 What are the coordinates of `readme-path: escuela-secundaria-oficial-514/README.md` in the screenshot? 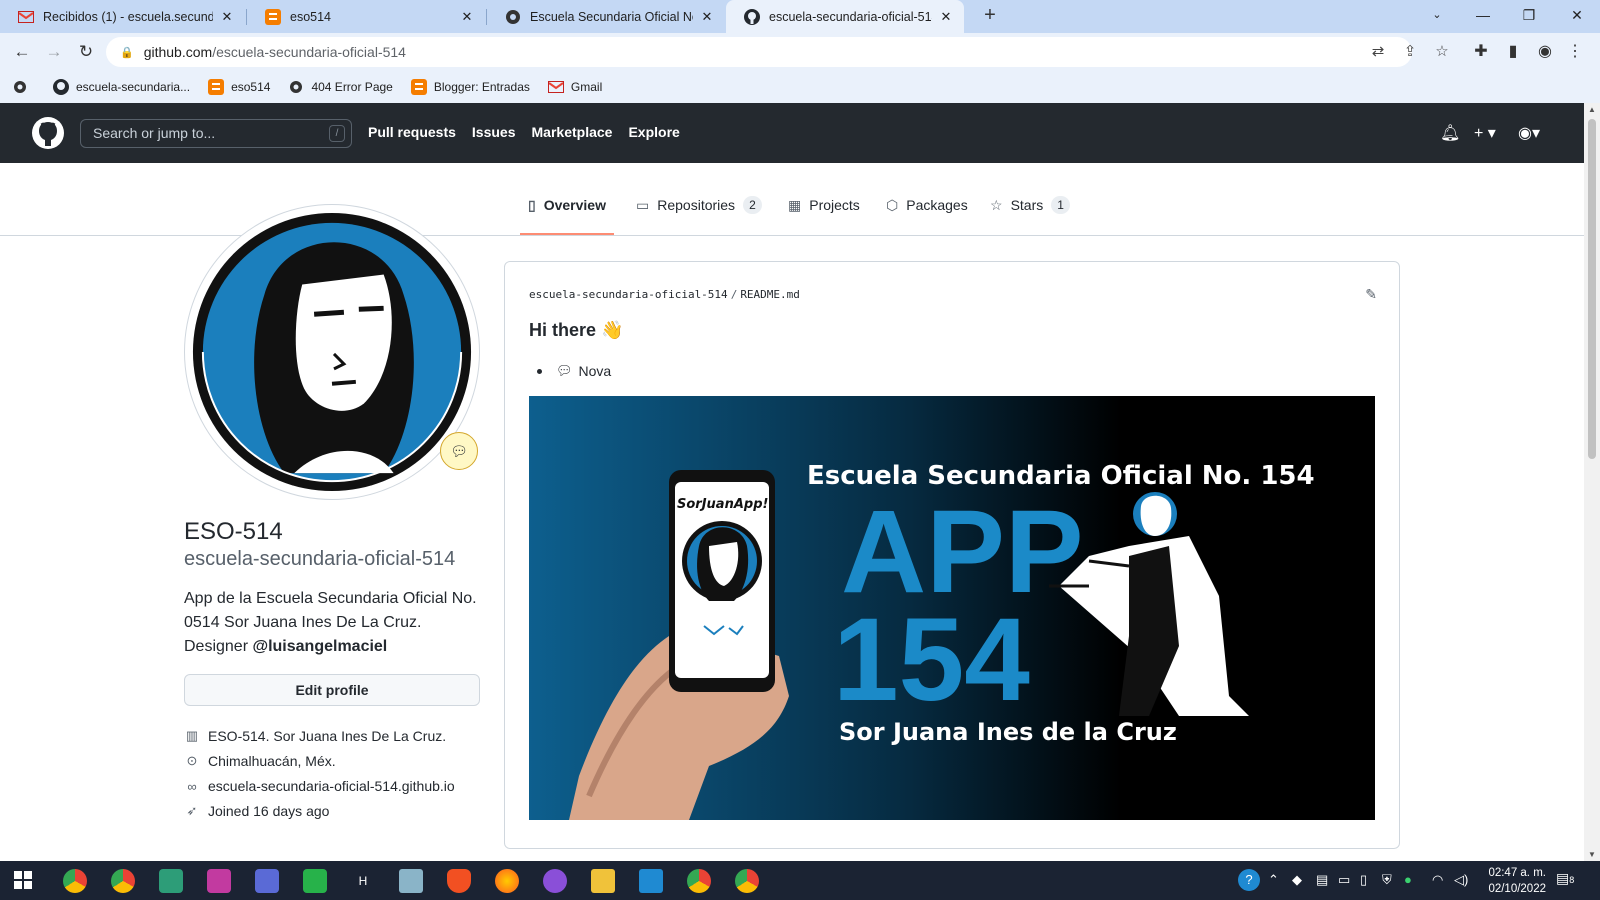 It's located at (664, 294).